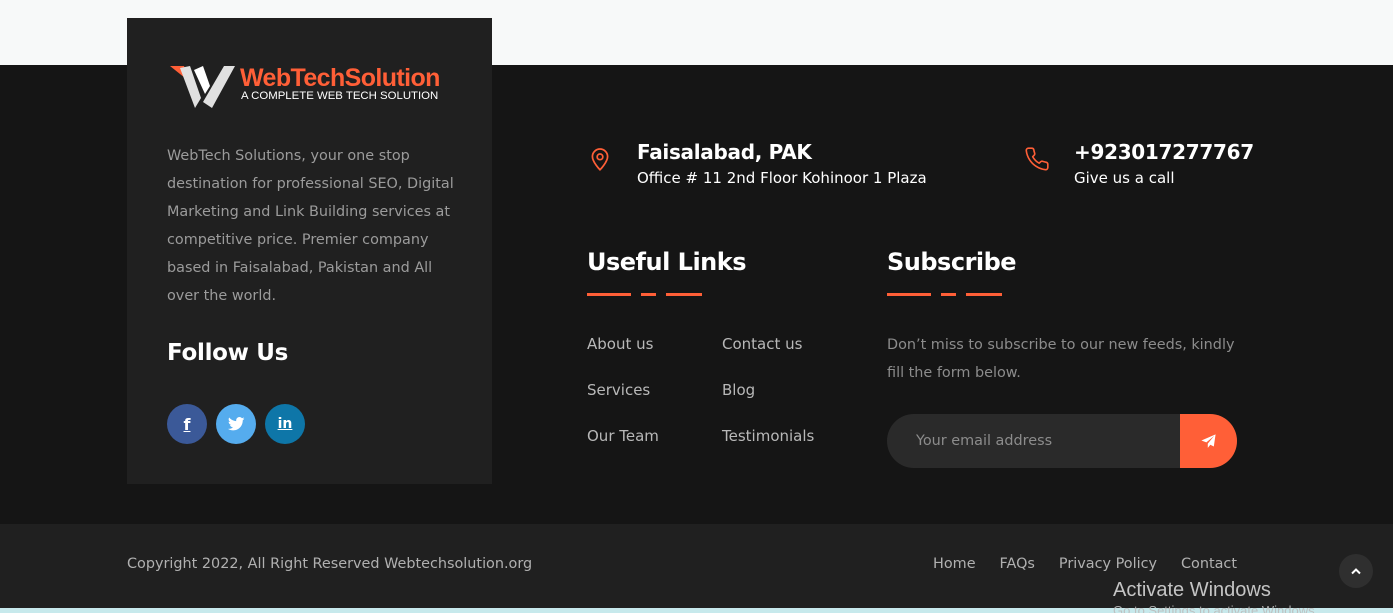  I want to click on phone-subtitle: Give us a call, so click(1124, 178).